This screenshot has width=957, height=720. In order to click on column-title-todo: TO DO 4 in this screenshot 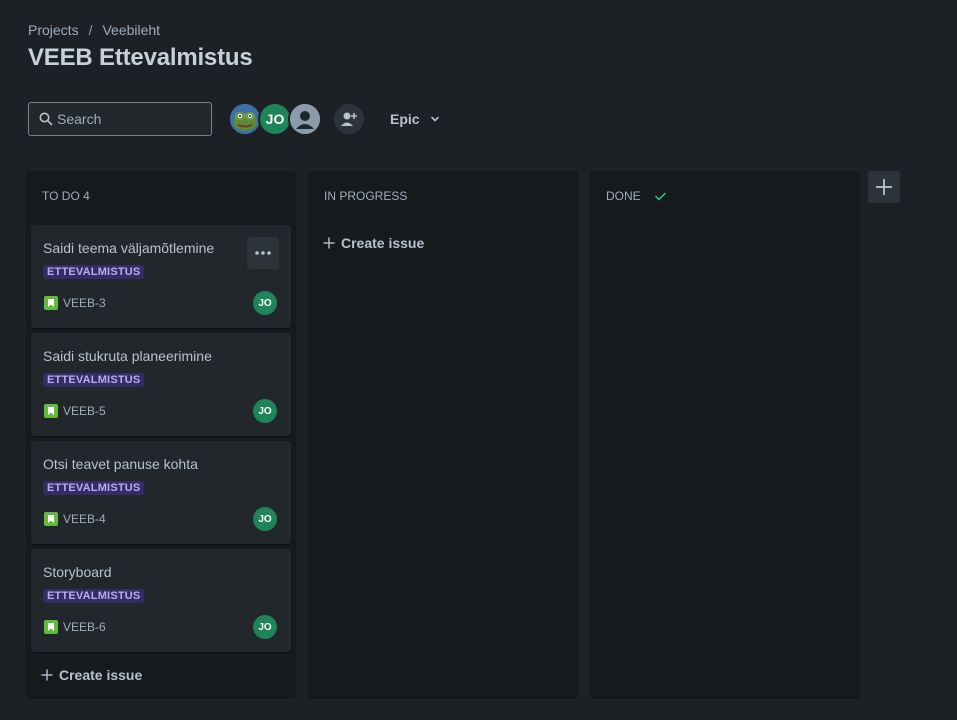, I will do `click(66, 196)`.